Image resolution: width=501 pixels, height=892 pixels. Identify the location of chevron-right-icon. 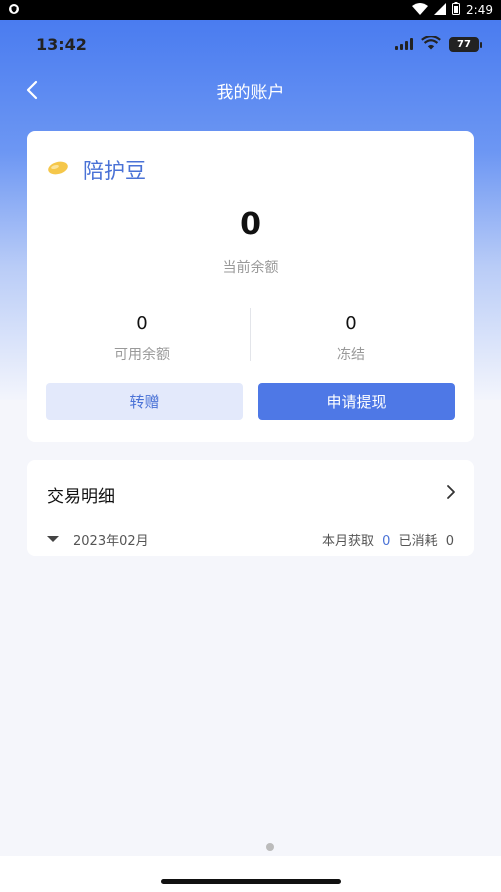
(451, 492).